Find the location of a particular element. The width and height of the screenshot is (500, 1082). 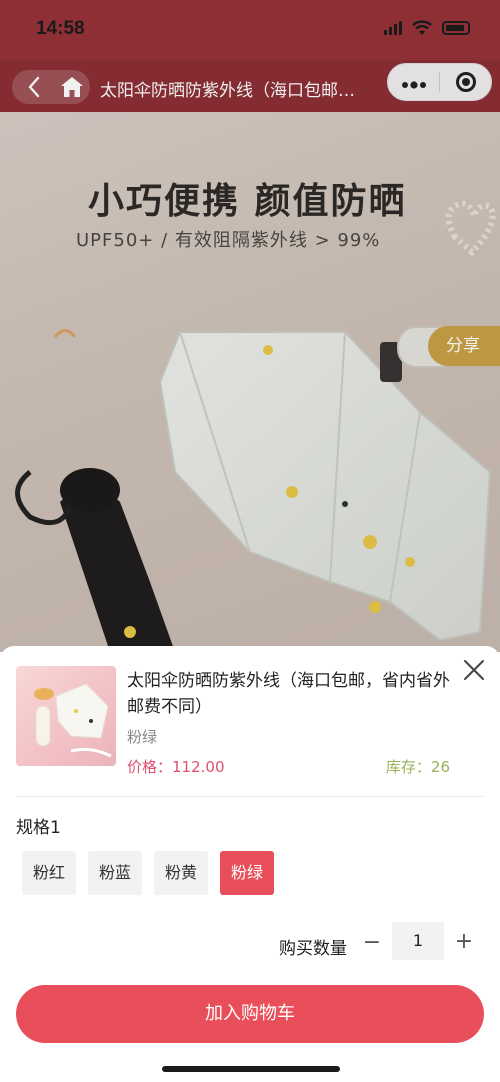

status-time: 14:58 is located at coordinates (60, 28).